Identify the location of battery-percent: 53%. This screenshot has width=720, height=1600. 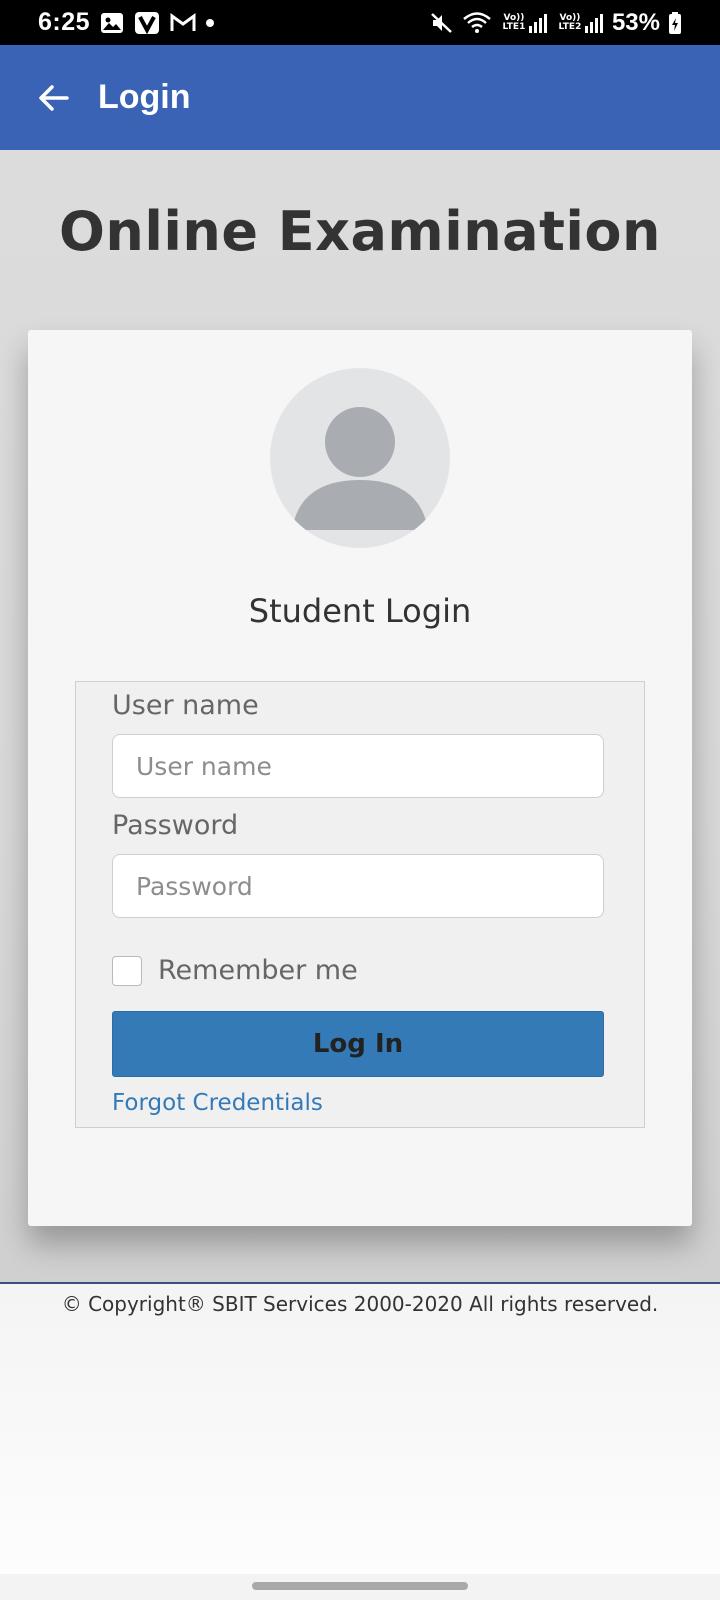
(635, 22).